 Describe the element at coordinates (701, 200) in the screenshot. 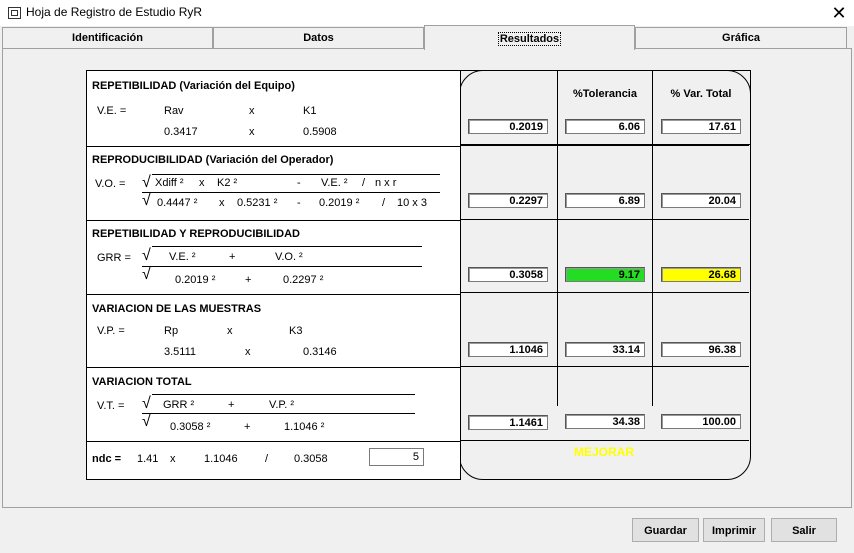

I see `av-var-total-field: 20.04` at that location.